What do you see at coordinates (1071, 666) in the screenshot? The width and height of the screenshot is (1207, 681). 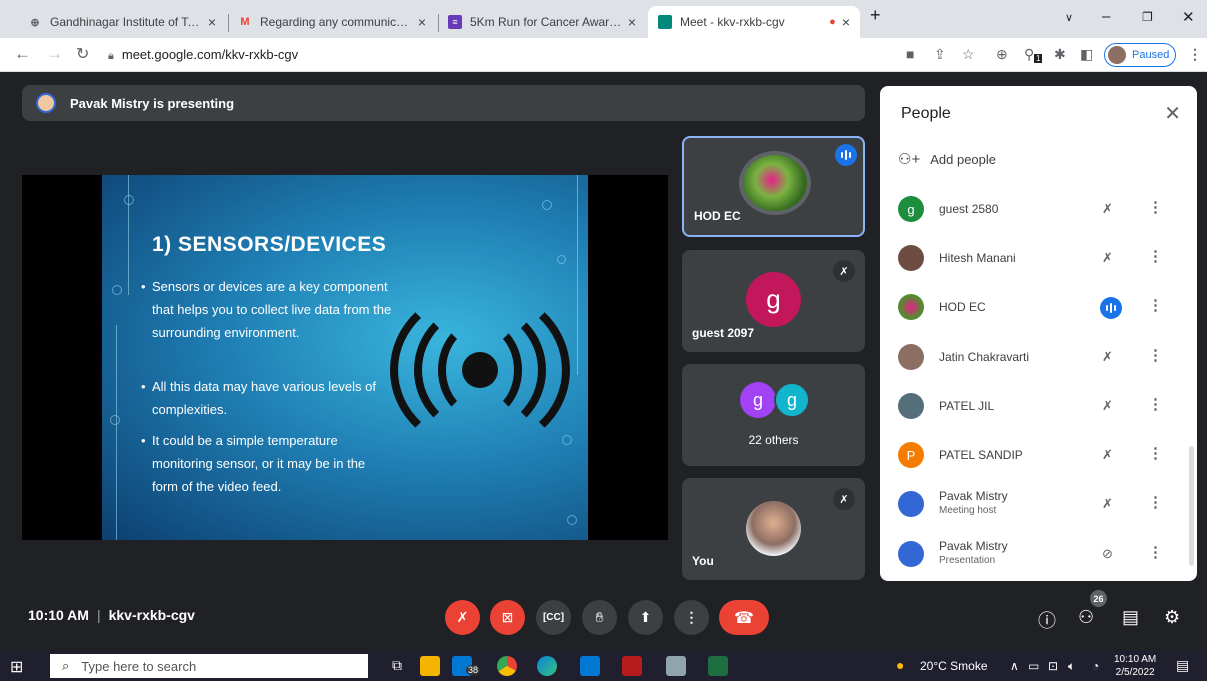 I see `volume-icon: 🔈︎` at bounding box center [1071, 666].